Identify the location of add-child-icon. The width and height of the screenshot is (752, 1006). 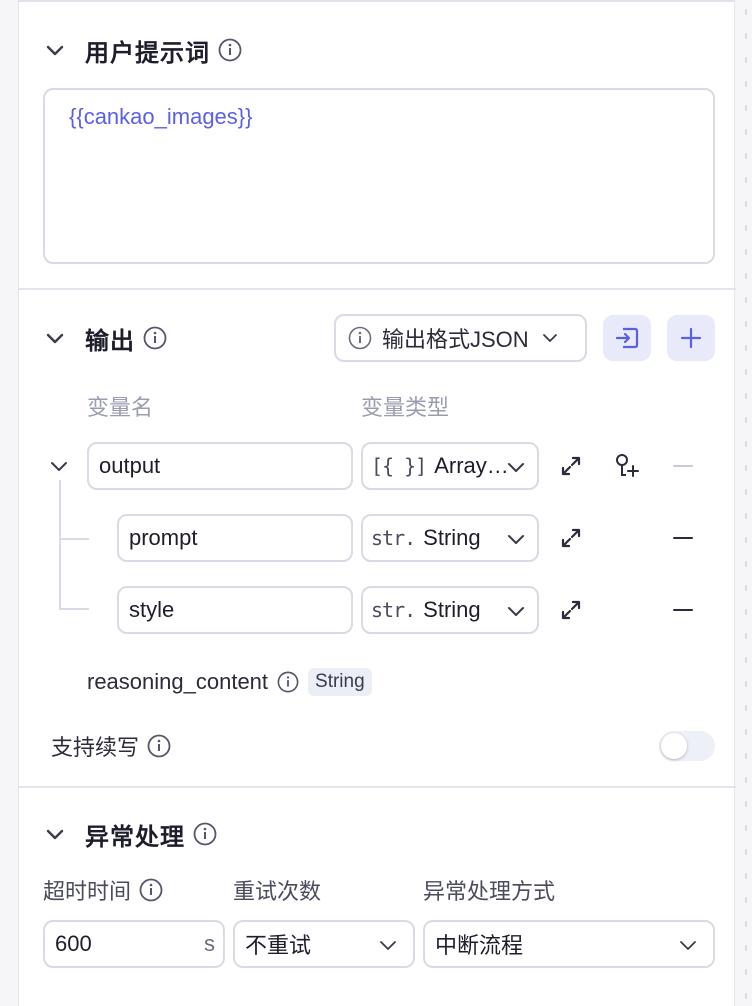
(627, 466).